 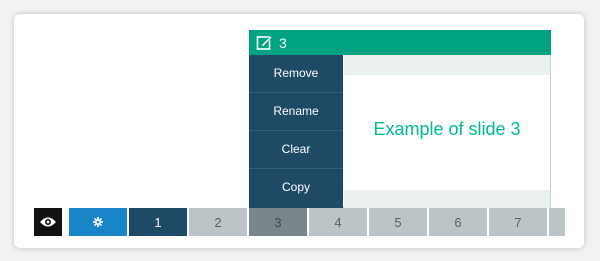 What do you see at coordinates (278, 222) in the screenshot?
I see `slide-tab-3: 3` at bounding box center [278, 222].